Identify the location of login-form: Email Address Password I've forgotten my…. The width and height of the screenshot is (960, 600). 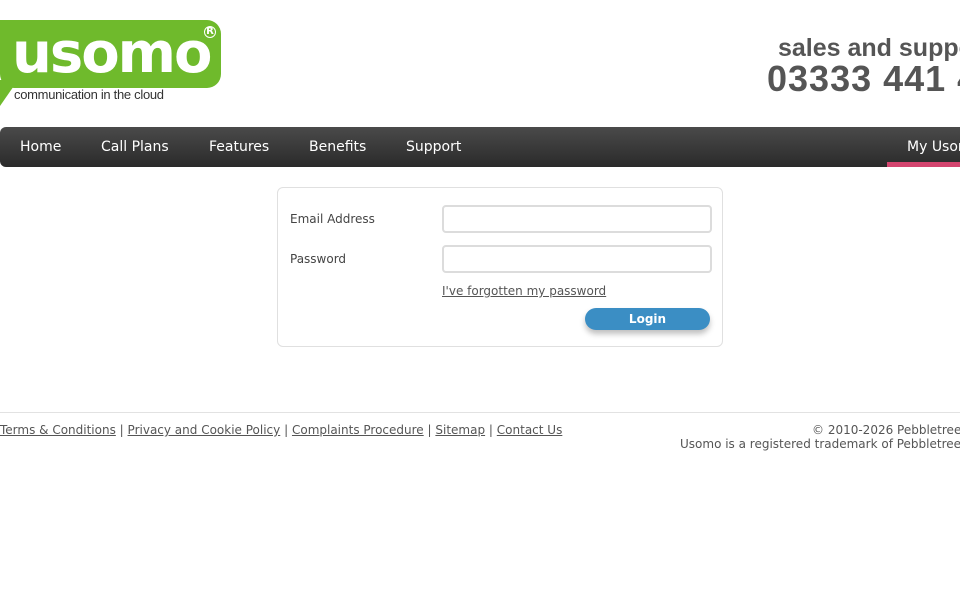
(500, 267).